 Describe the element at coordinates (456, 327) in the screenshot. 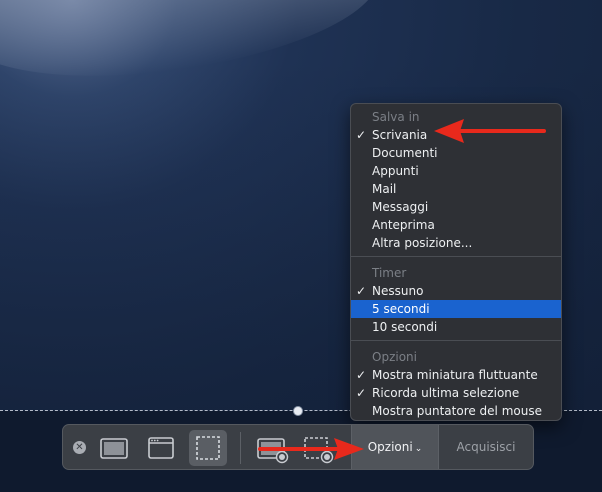

I see `menu-item-10-secondi: 10 secondi` at that location.